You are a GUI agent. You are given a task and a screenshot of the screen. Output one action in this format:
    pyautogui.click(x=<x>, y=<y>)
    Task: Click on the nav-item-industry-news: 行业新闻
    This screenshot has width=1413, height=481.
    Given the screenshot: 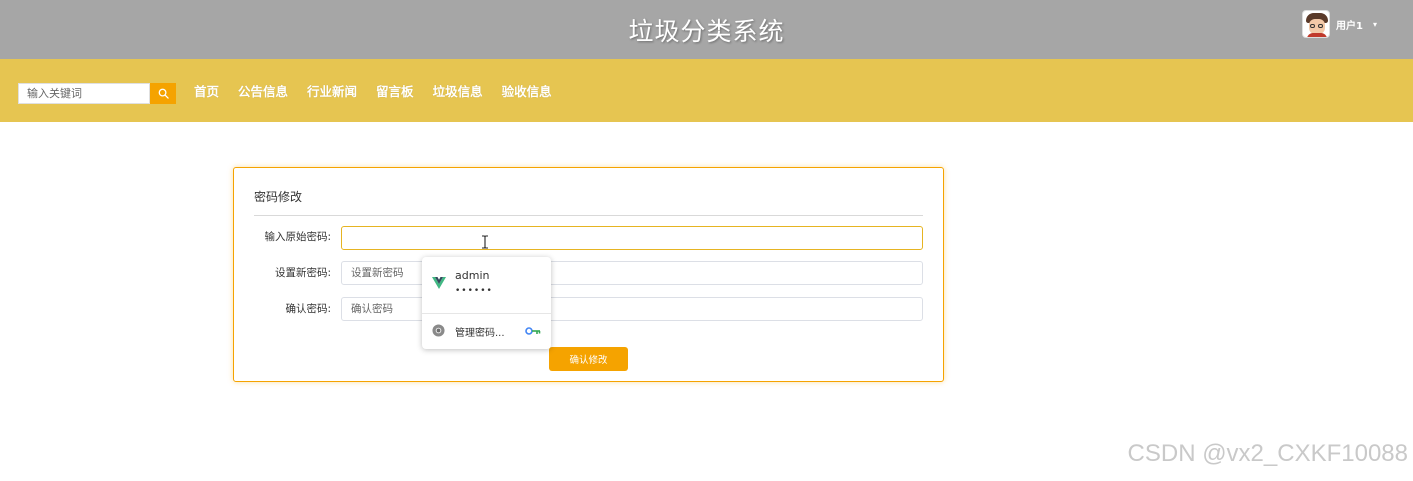 What is the action you would take?
    pyautogui.click(x=332, y=90)
    